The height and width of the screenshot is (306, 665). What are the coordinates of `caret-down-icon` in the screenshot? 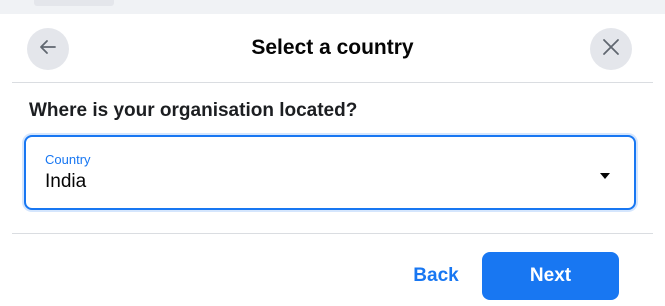 It's located at (605, 173).